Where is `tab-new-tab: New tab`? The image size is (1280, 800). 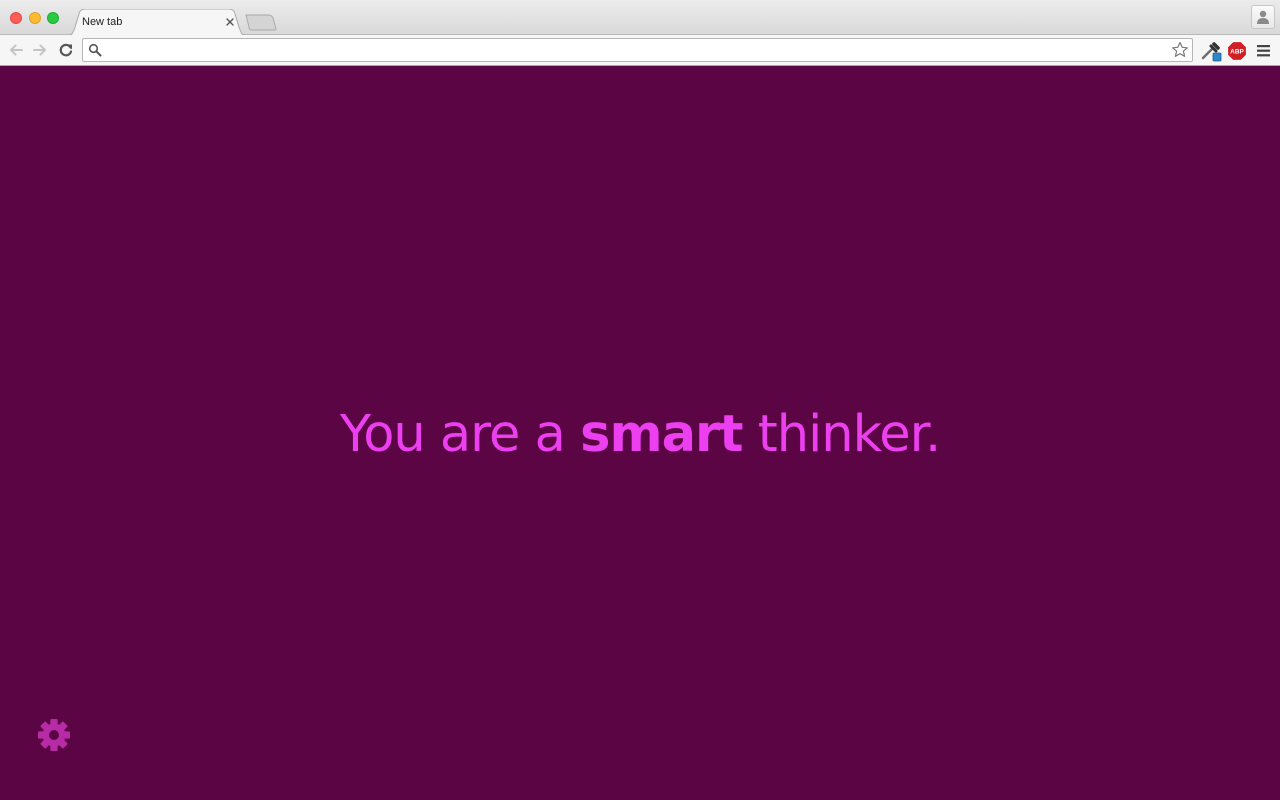 tab-new-tab: New tab is located at coordinates (157, 22).